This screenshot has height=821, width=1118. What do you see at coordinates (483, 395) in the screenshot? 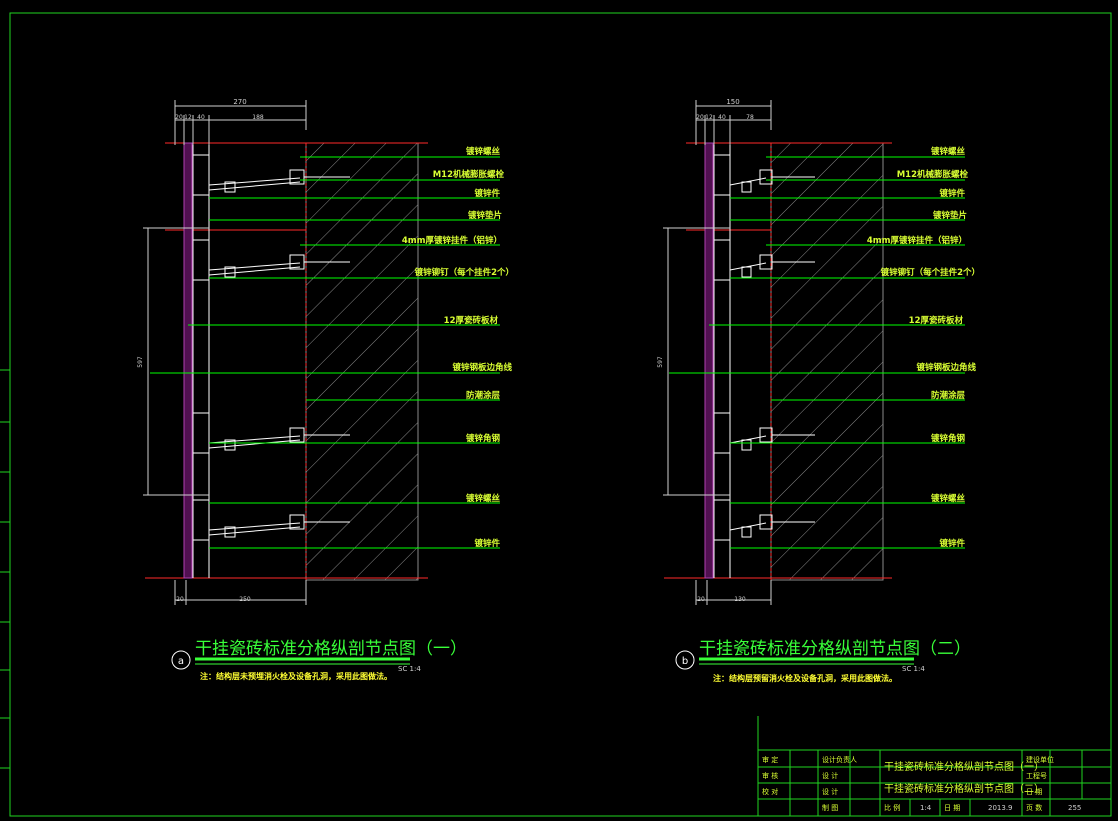
I see `label-a-9: 防潮涂层` at bounding box center [483, 395].